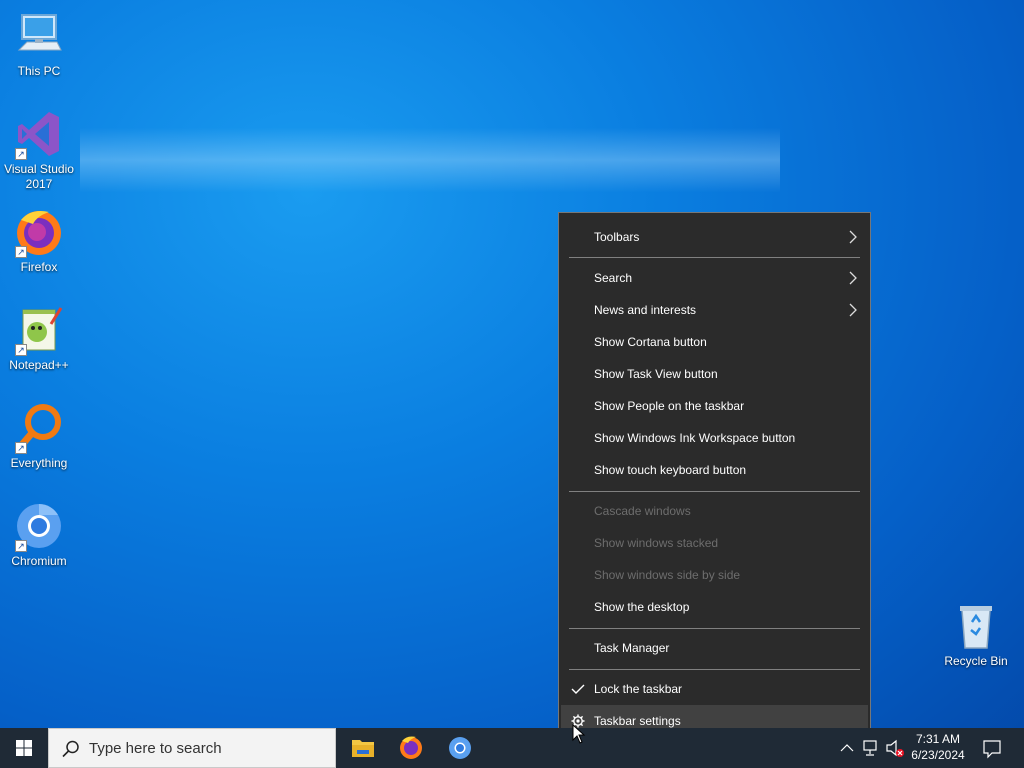  I want to click on mouse-cursor-icon, so click(579, 734).